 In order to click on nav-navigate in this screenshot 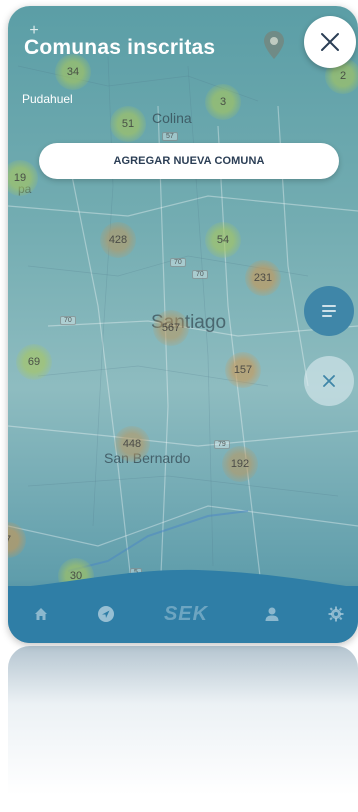, I will do `click(106, 614)`.